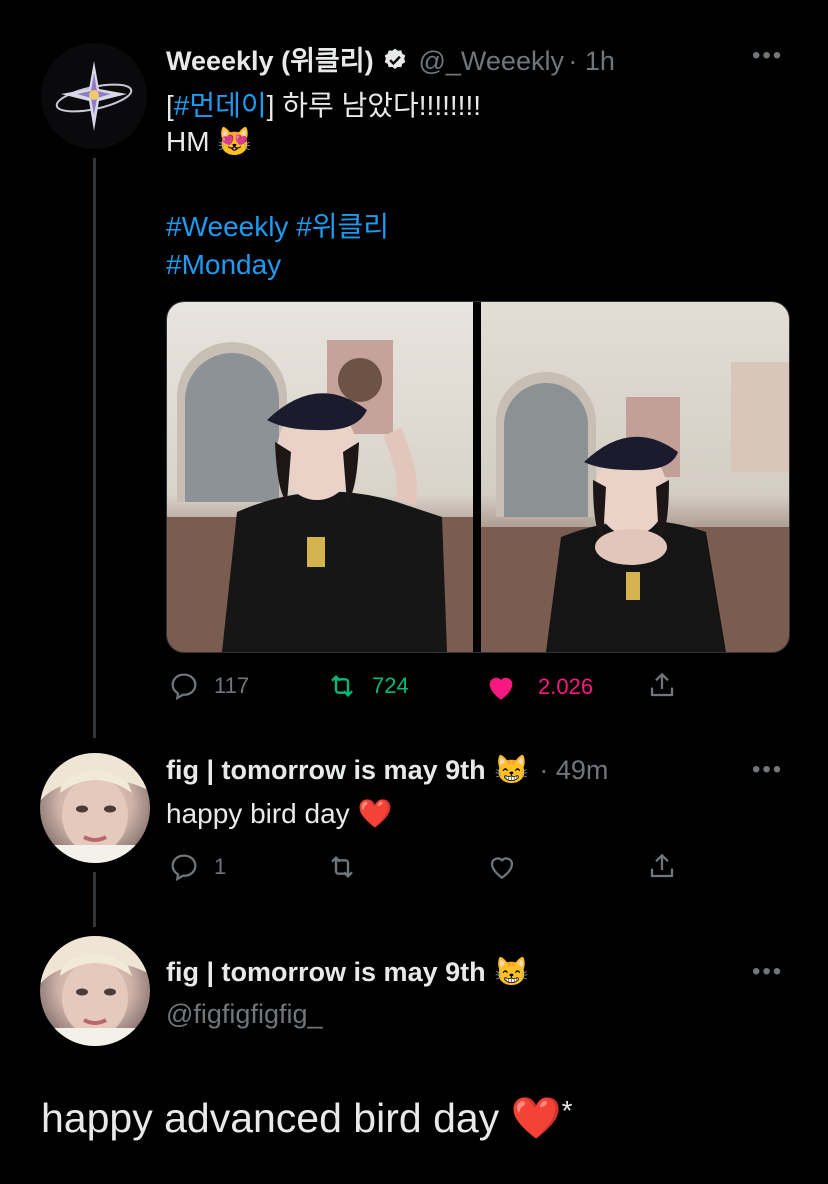  What do you see at coordinates (767, 972) in the screenshot?
I see `tweet3-more-button: •••` at bounding box center [767, 972].